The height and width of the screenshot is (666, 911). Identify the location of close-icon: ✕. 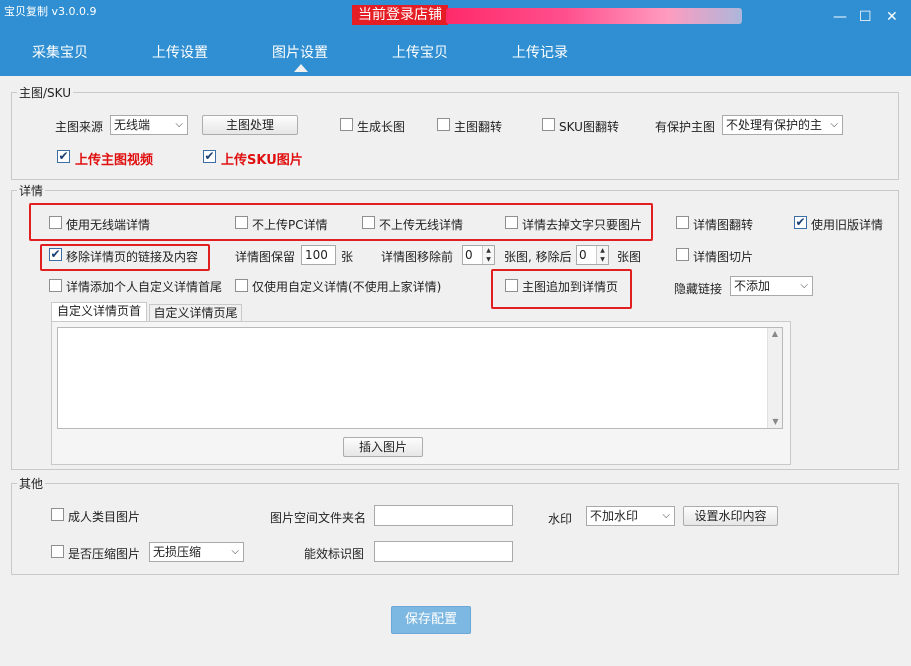
(892, 17).